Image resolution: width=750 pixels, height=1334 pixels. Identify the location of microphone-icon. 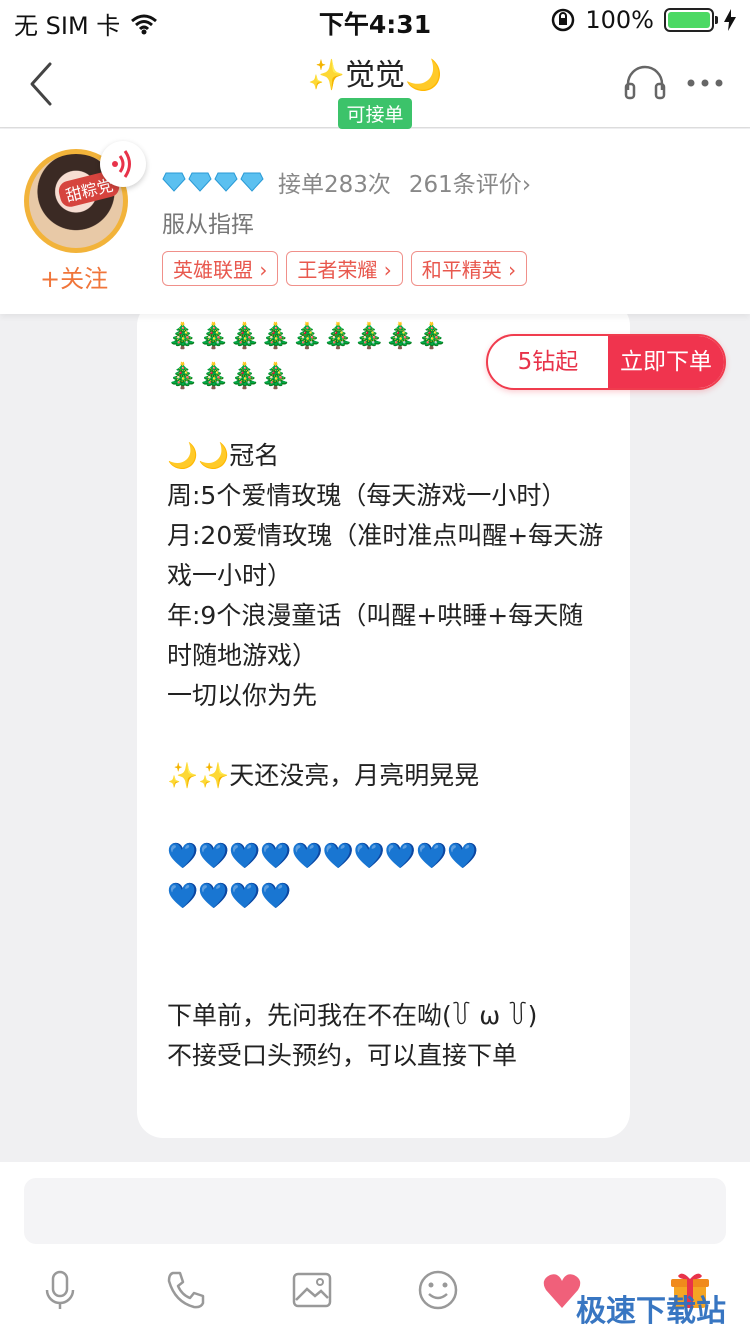
(60, 1290).